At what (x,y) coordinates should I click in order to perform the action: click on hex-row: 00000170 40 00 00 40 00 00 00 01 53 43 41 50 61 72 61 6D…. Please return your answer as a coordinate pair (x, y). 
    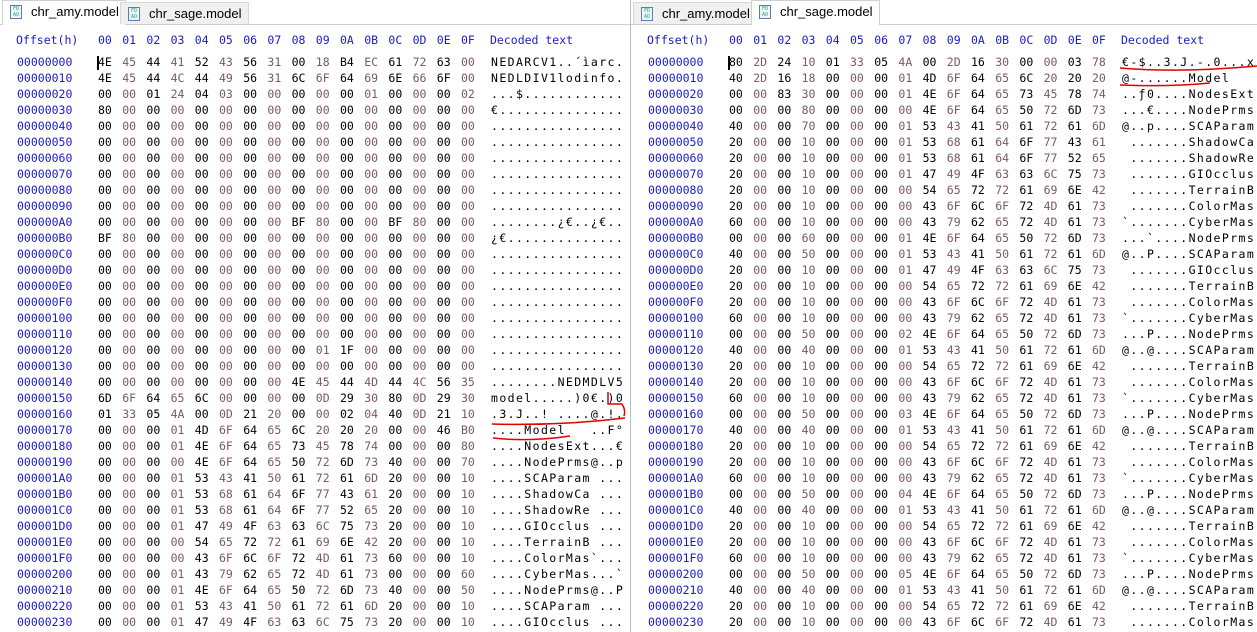
    Looking at the image, I should click on (944, 431).